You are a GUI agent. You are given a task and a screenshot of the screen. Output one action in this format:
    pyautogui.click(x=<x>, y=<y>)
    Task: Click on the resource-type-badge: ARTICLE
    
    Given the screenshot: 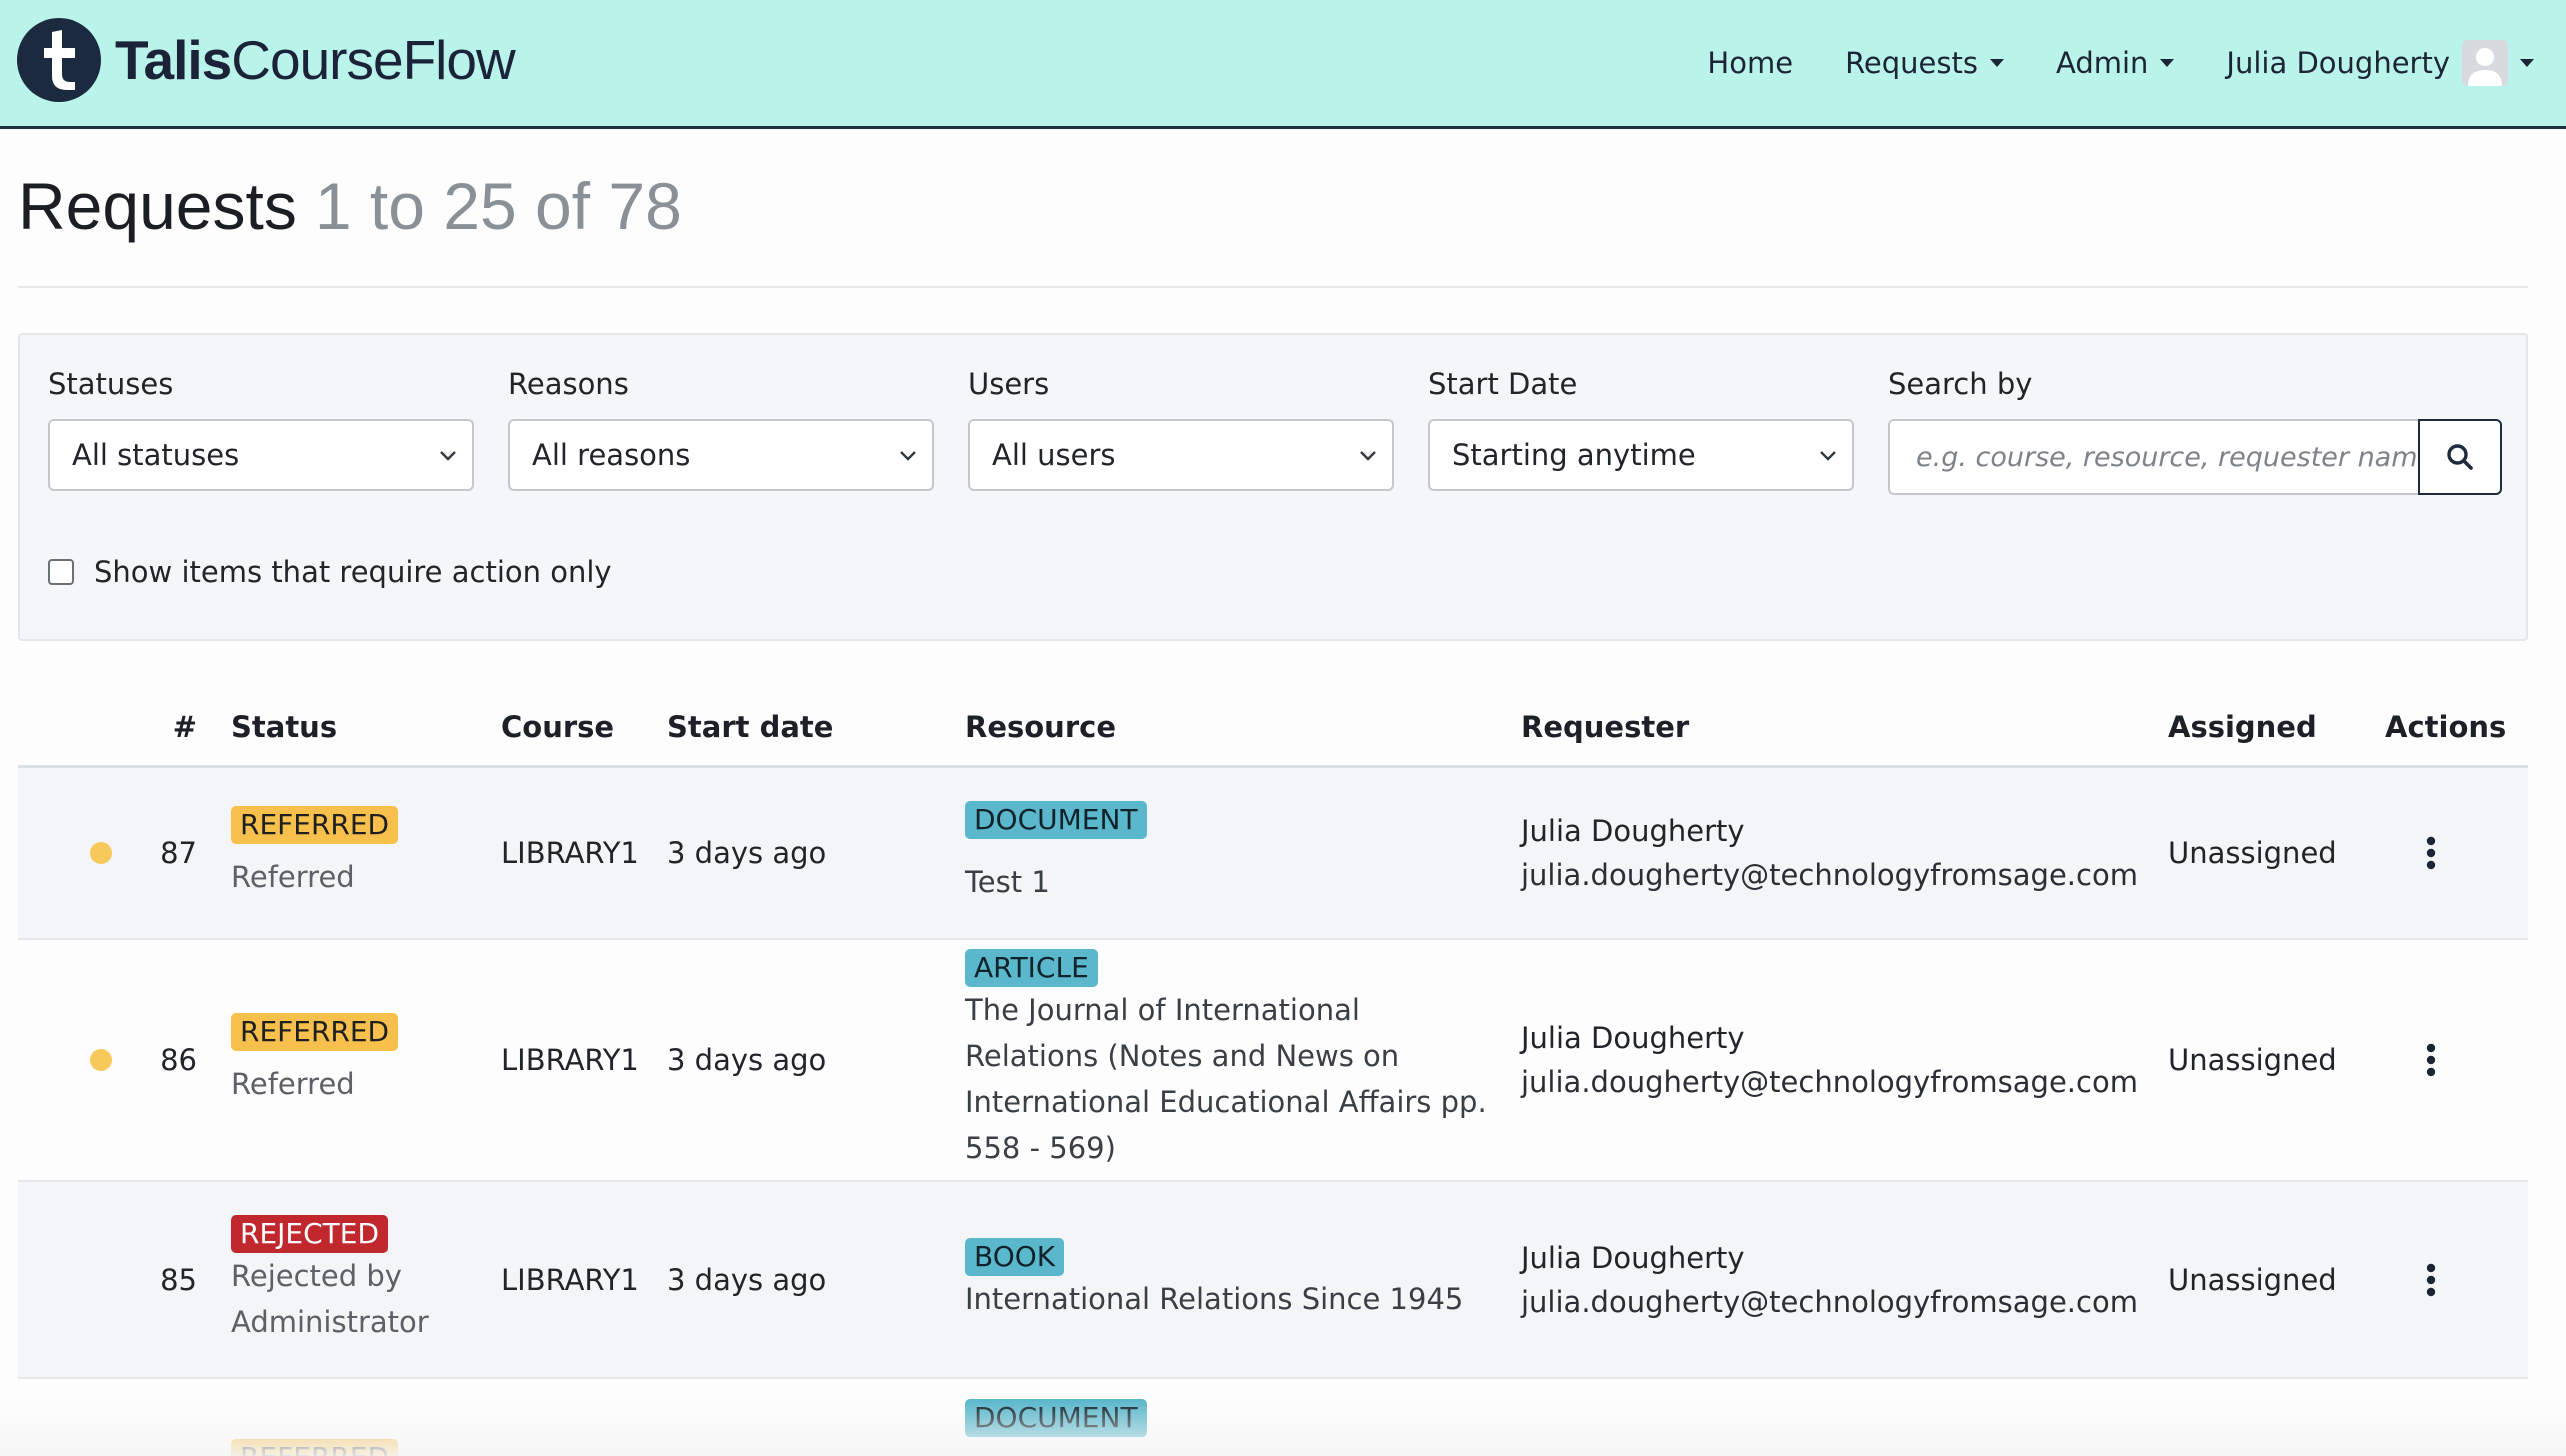 What is the action you would take?
    pyautogui.click(x=1031, y=968)
    